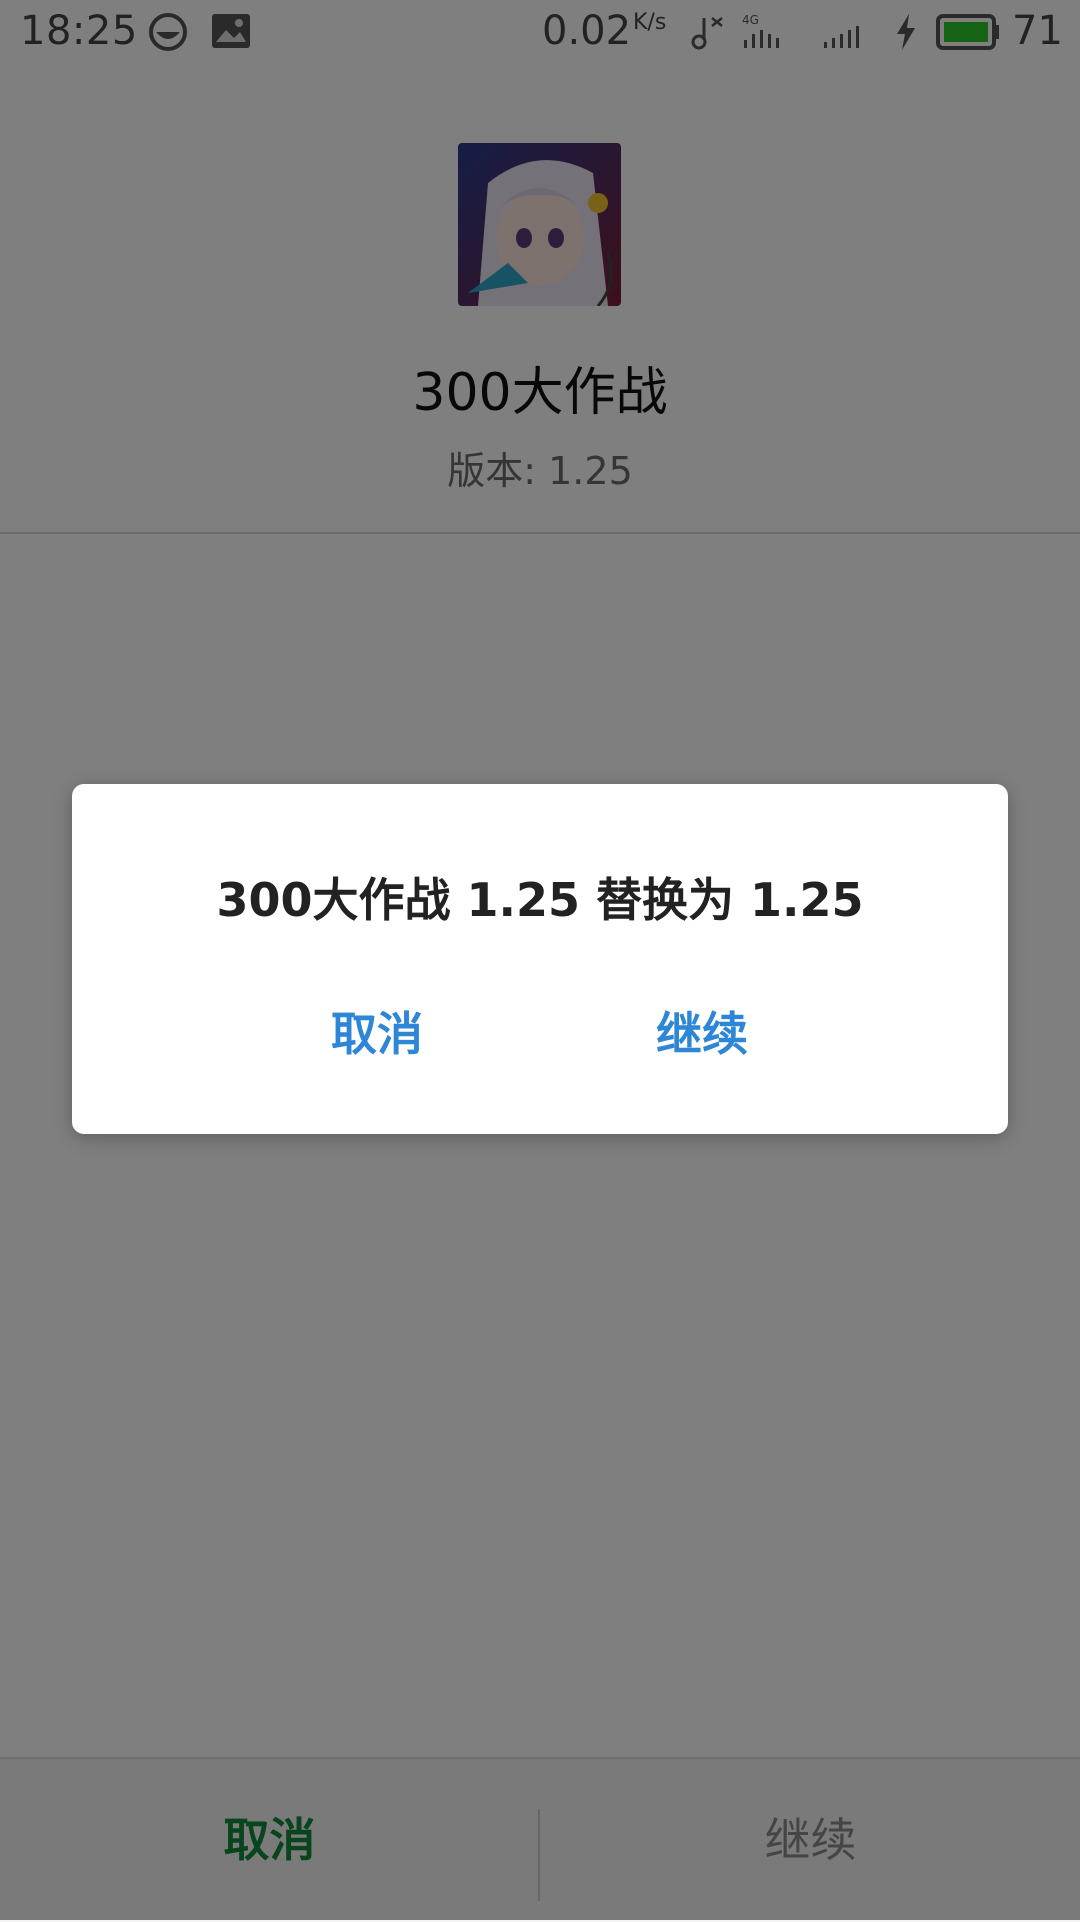  I want to click on dialog-continue-button: 继续, so click(702, 1034).